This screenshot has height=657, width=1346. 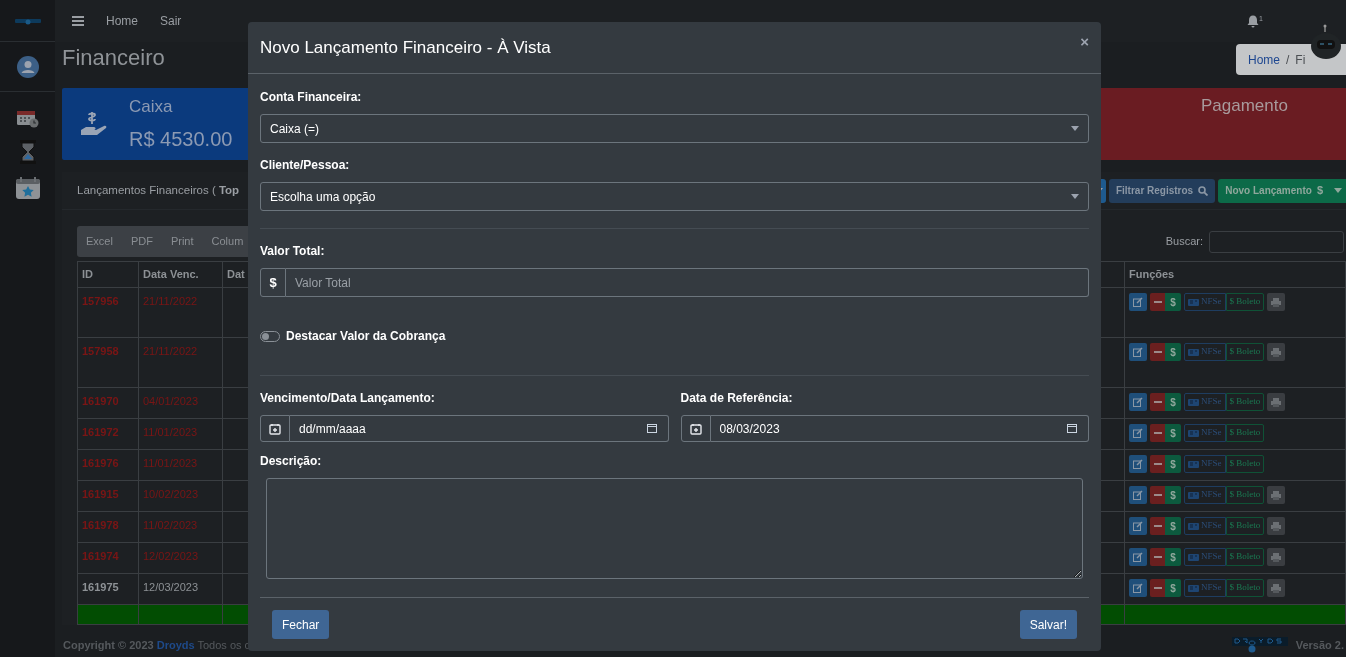 What do you see at coordinates (108, 362) in the screenshot?
I see `id-cell: 157958` at bounding box center [108, 362].